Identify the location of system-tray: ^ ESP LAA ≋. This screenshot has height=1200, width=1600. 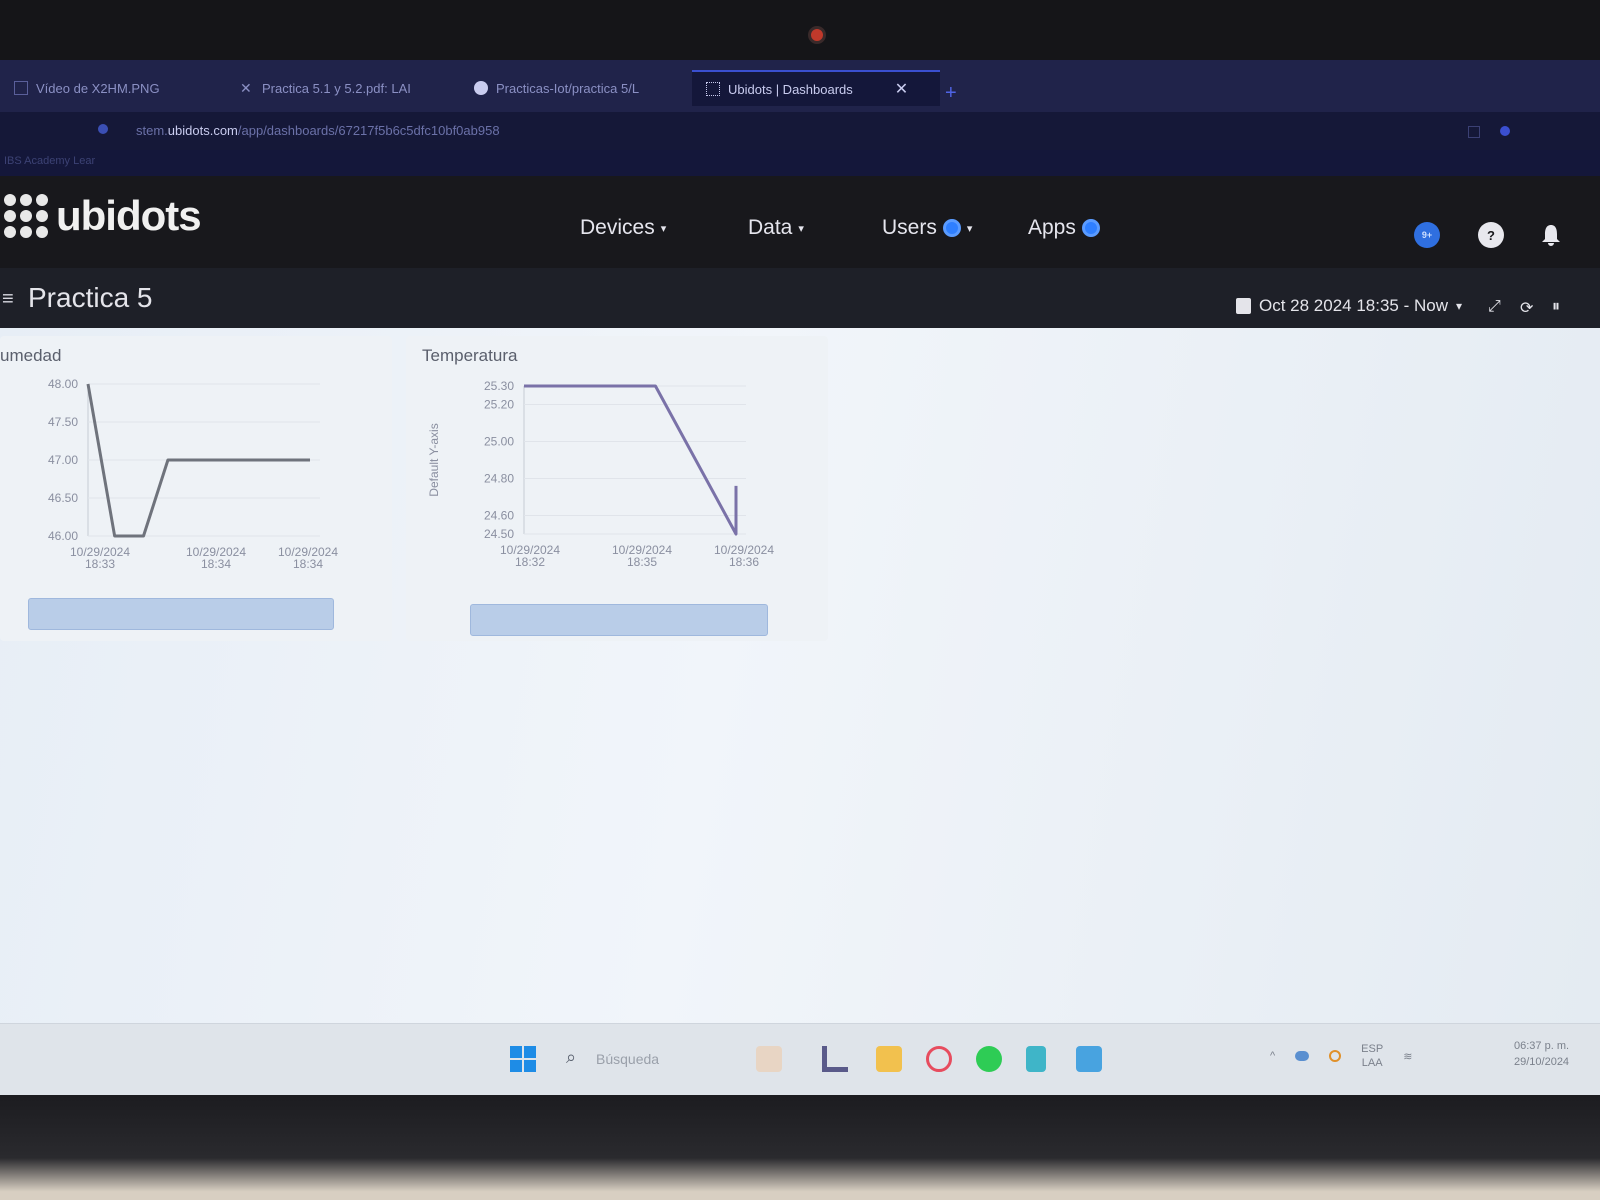
(1341, 1056).